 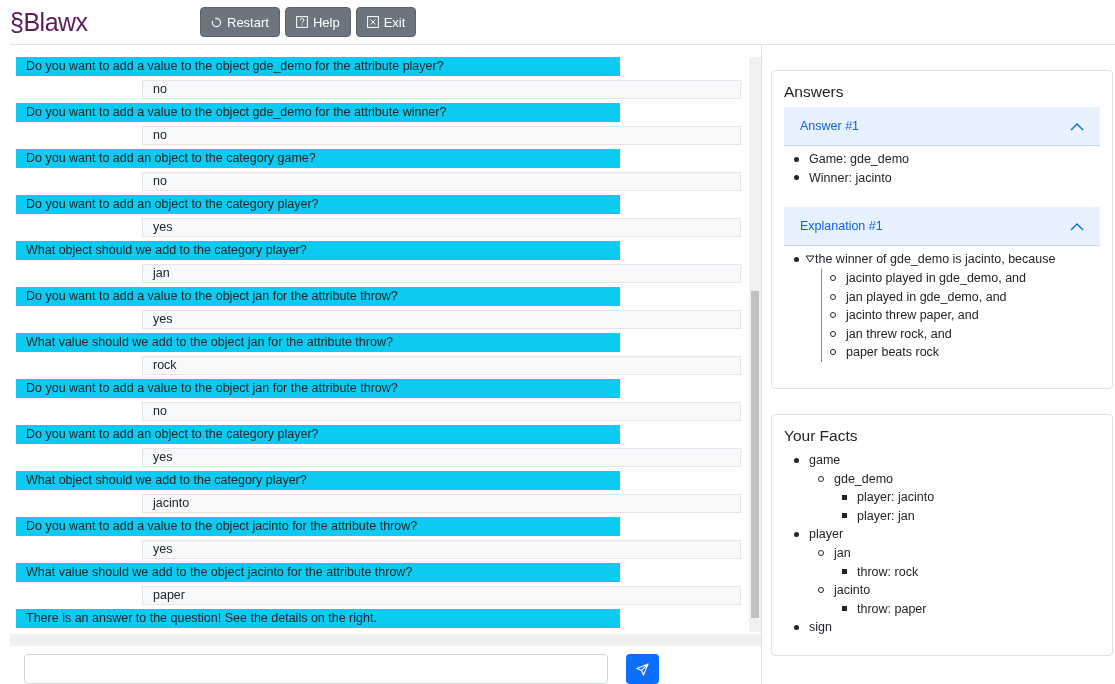 I want to click on message-input, so click(x=316, y=669).